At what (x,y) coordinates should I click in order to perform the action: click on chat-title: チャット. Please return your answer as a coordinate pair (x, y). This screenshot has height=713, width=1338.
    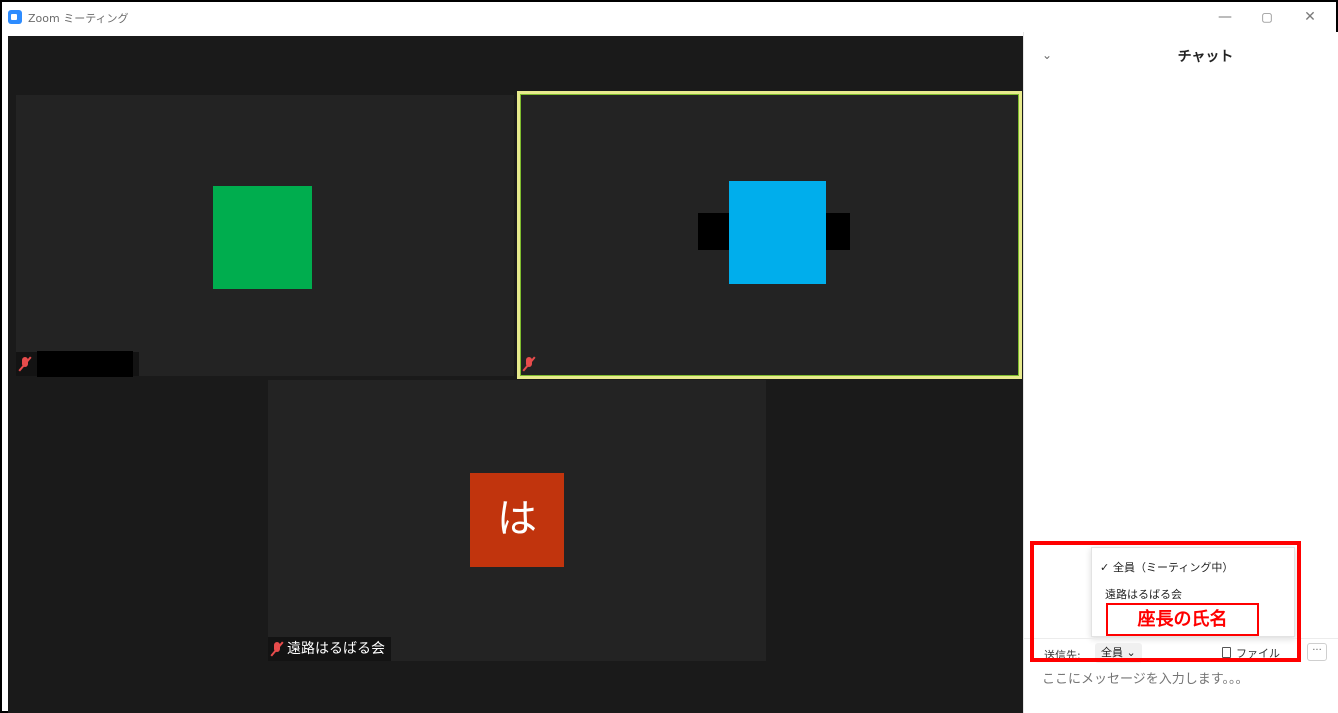
    Looking at the image, I should click on (1205, 57).